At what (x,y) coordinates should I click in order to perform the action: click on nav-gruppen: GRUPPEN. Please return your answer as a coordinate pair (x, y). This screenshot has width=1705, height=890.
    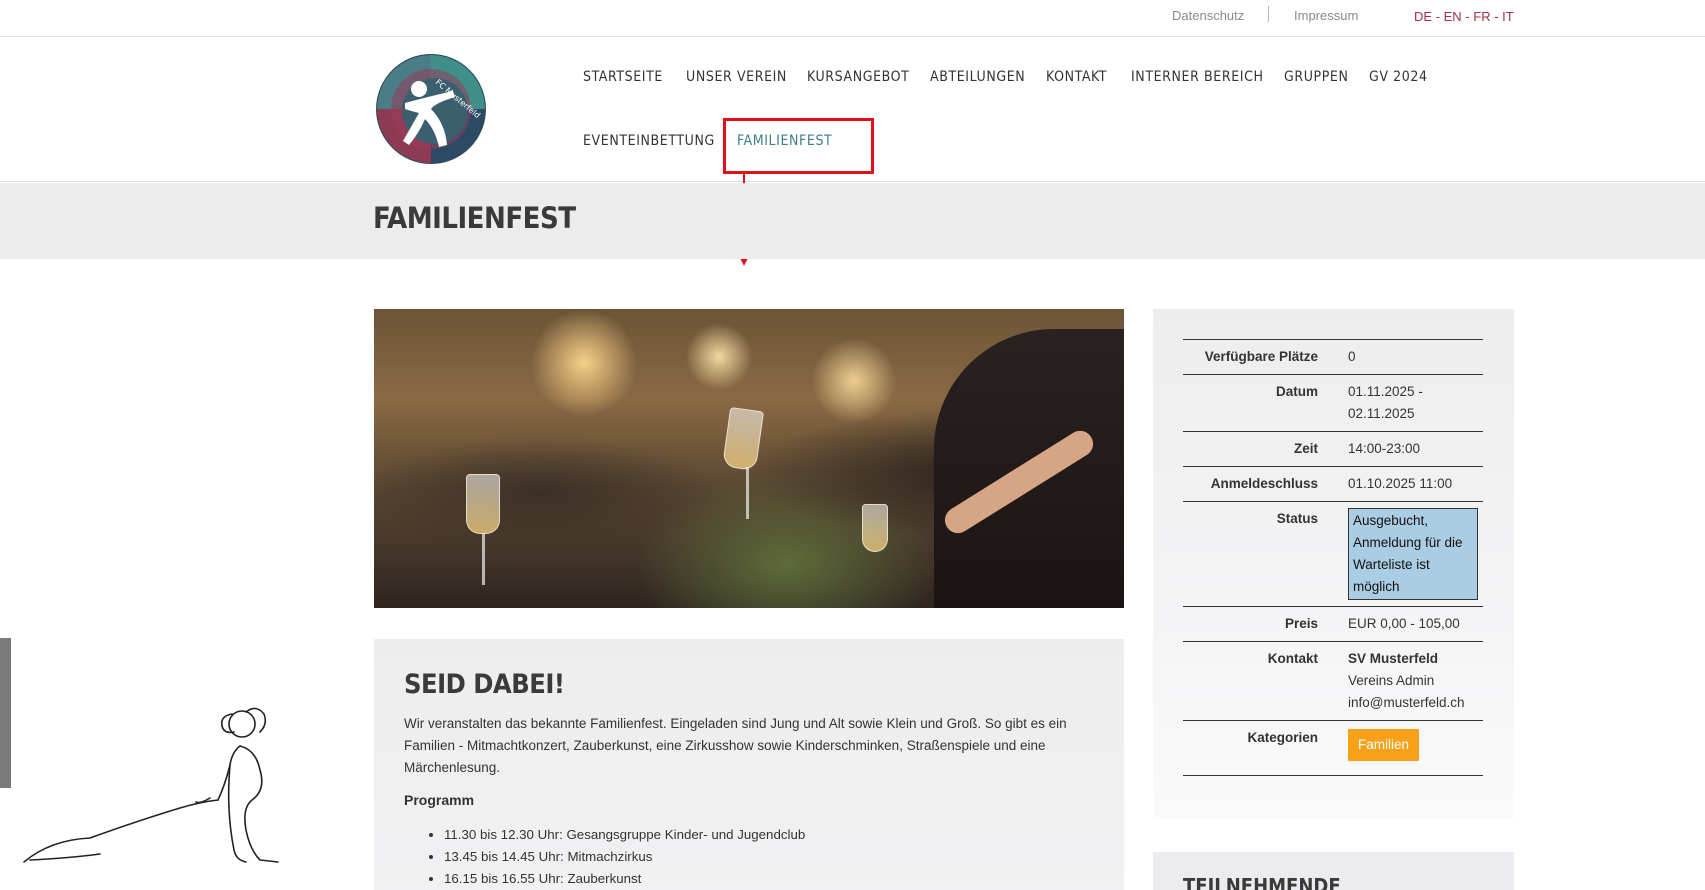
    Looking at the image, I should click on (1316, 77).